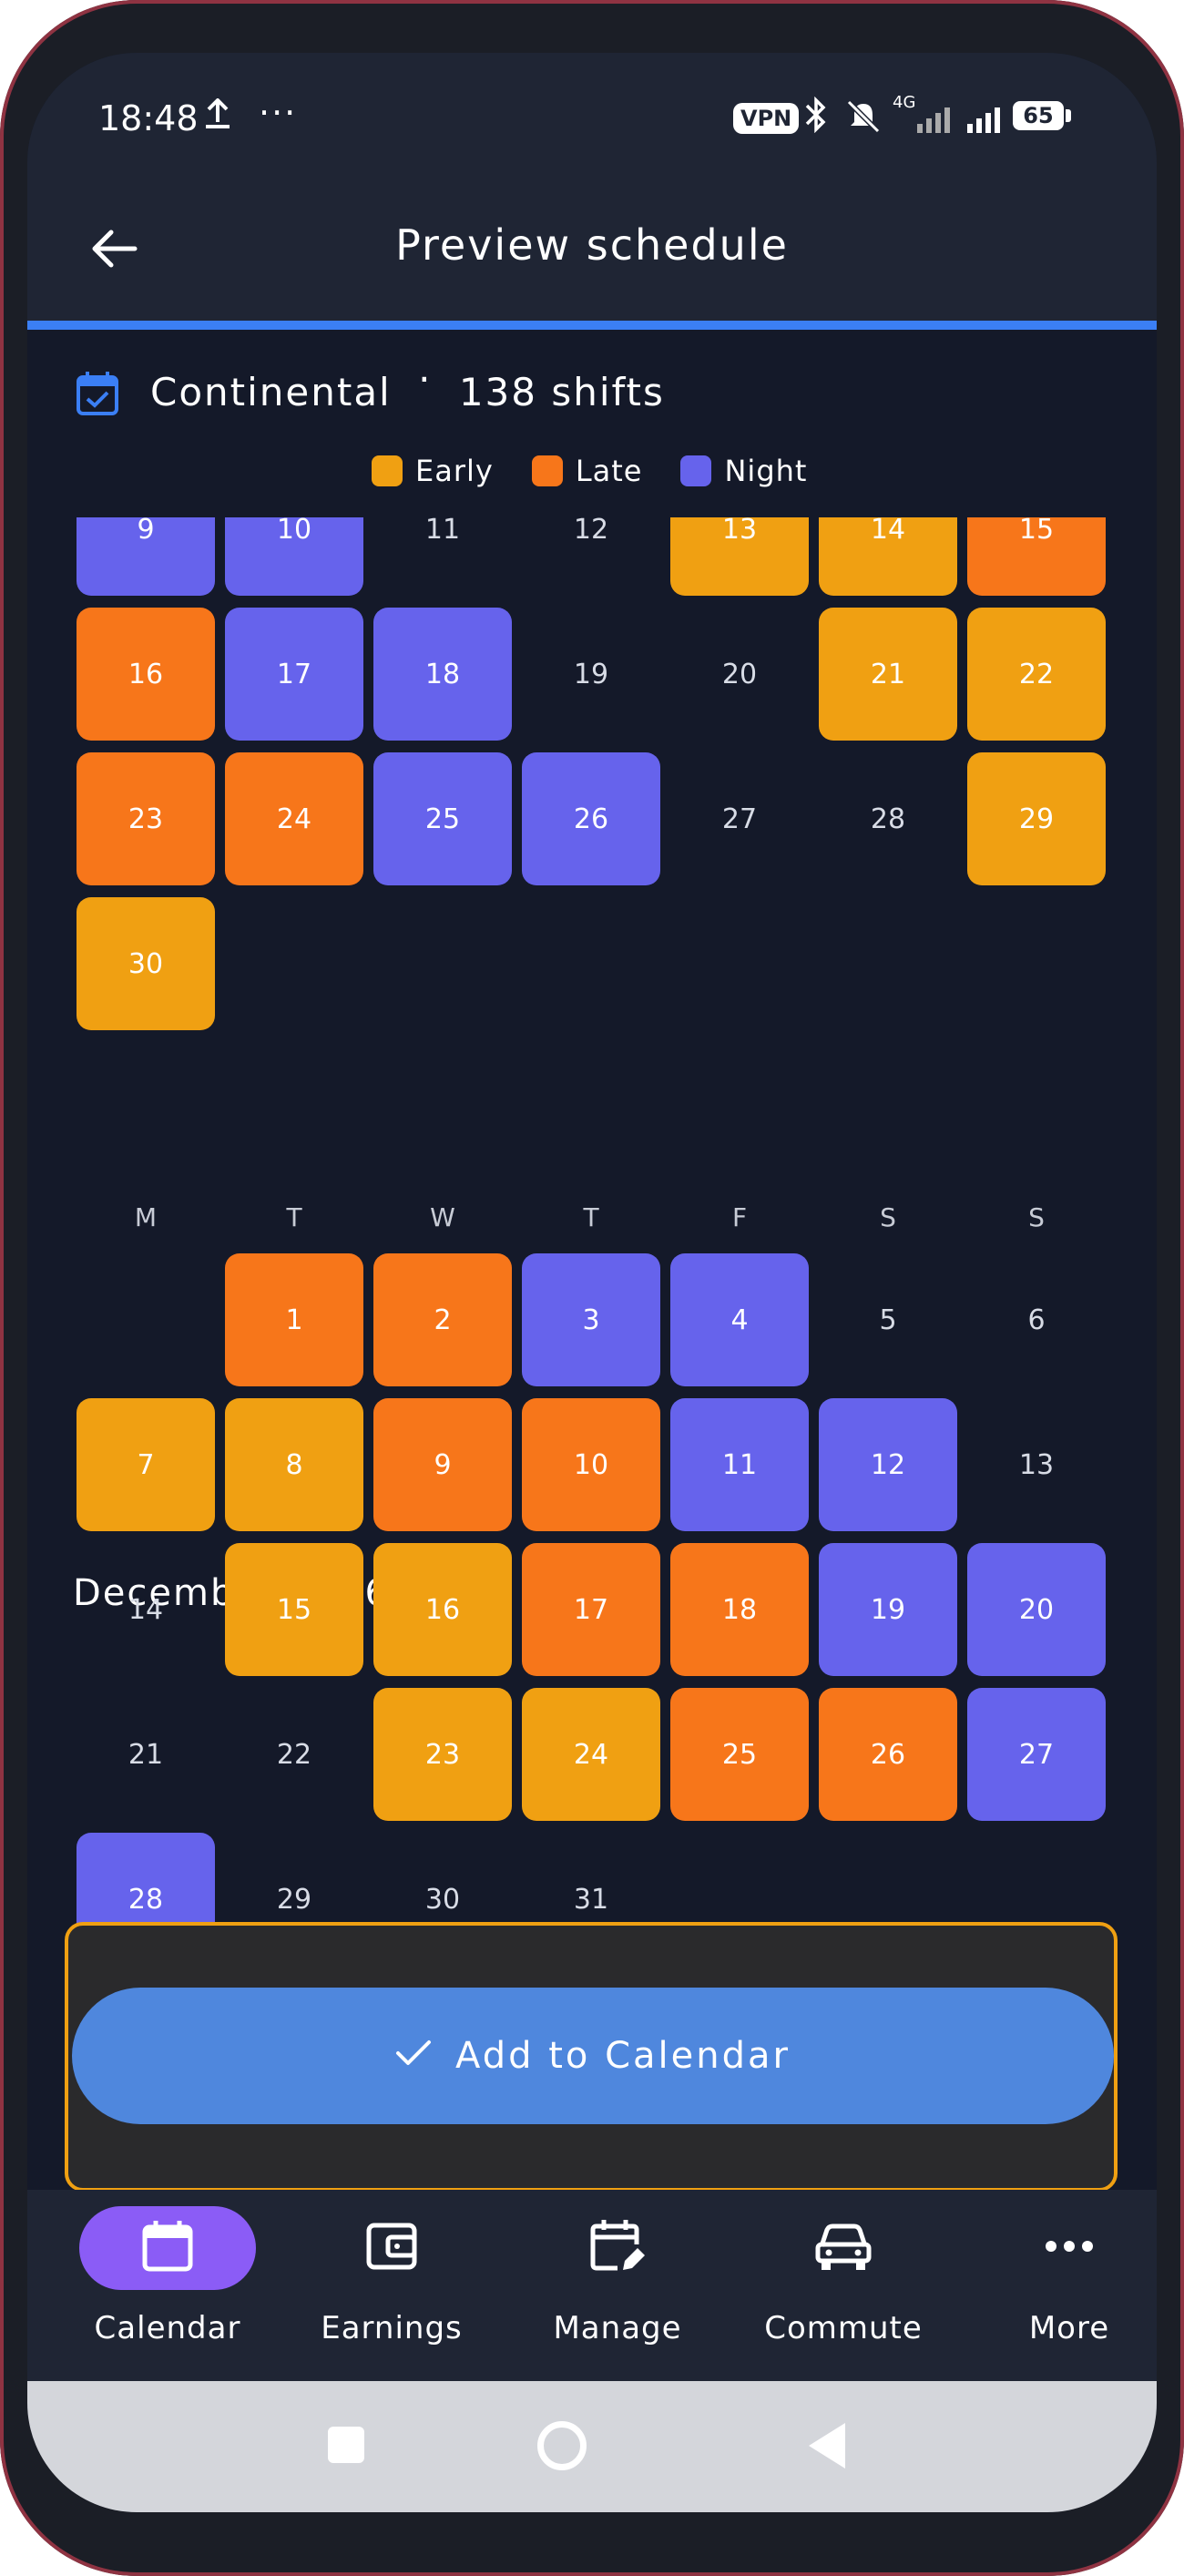 Image resolution: width=1184 pixels, height=2576 pixels. What do you see at coordinates (1036, 1217) in the screenshot?
I see `weekday-label: S` at bounding box center [1036, 1217].